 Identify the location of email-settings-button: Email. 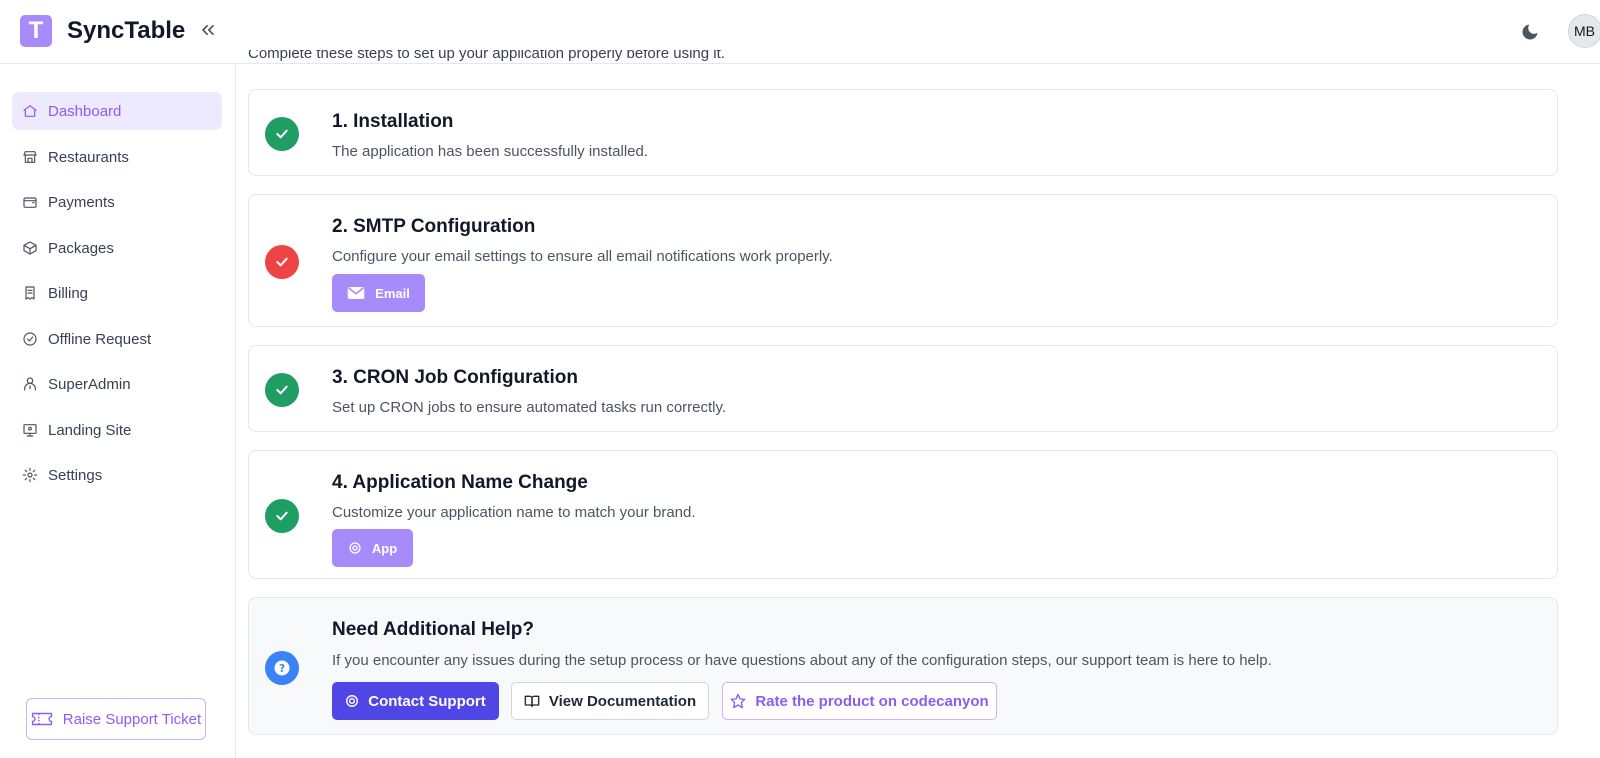
(378, 293).